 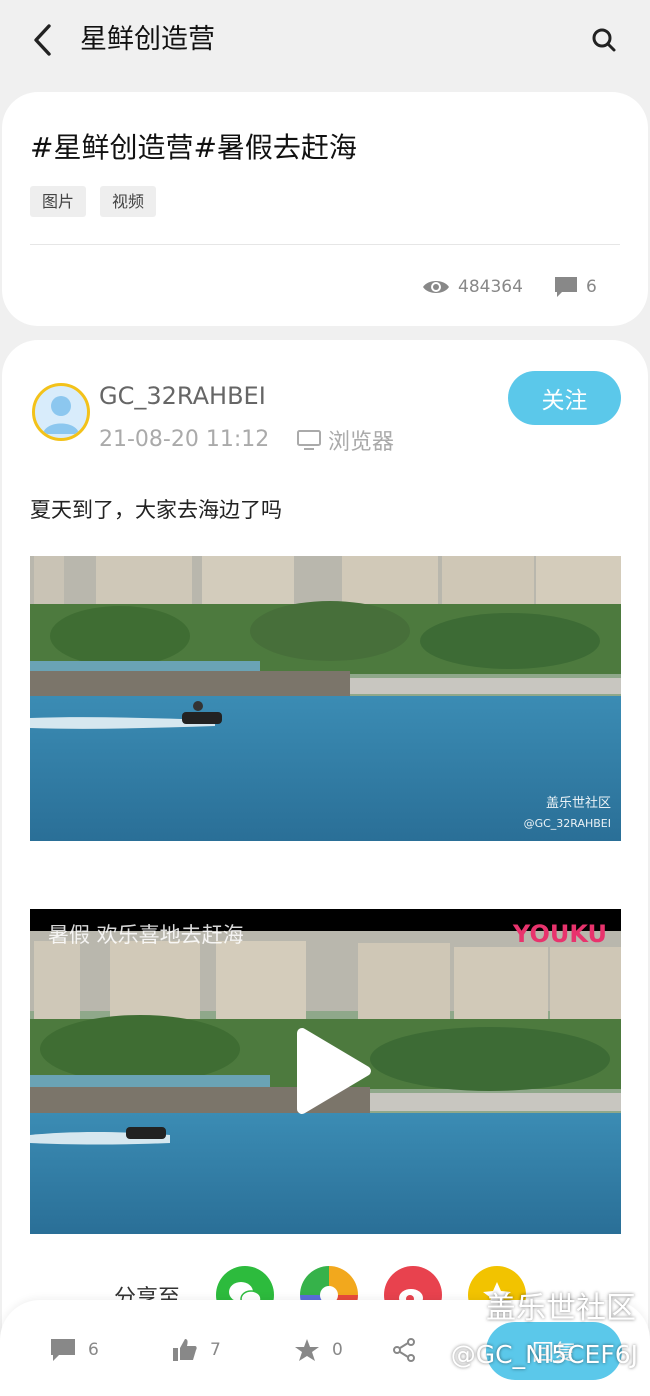 I want to click on page-title: 星鲜创造营, so click(x=147, y=39).